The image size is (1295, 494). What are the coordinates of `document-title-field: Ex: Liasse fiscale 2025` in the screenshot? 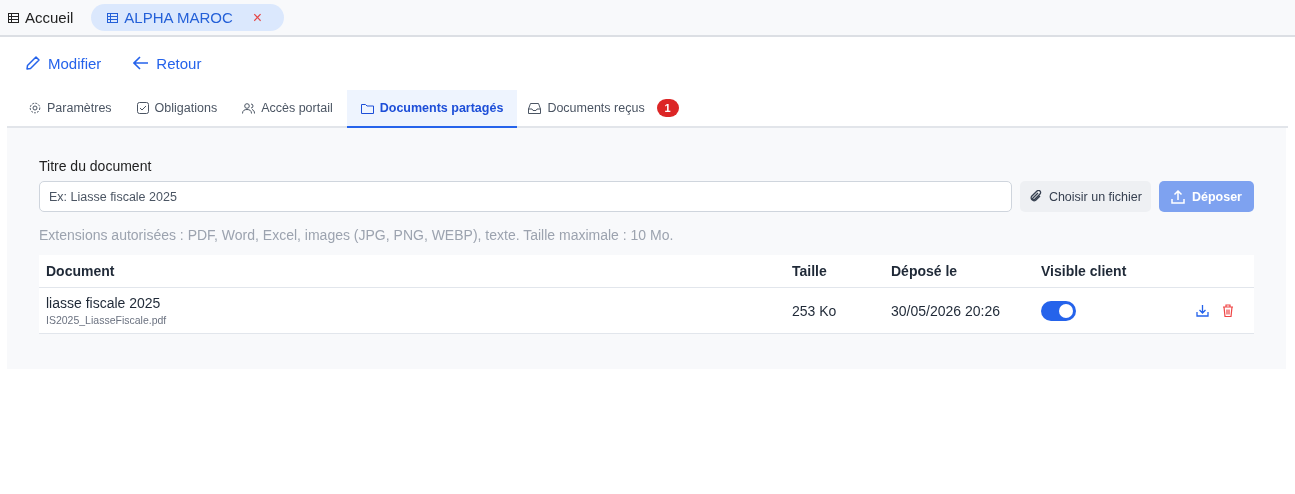 It's located at (525, 196).